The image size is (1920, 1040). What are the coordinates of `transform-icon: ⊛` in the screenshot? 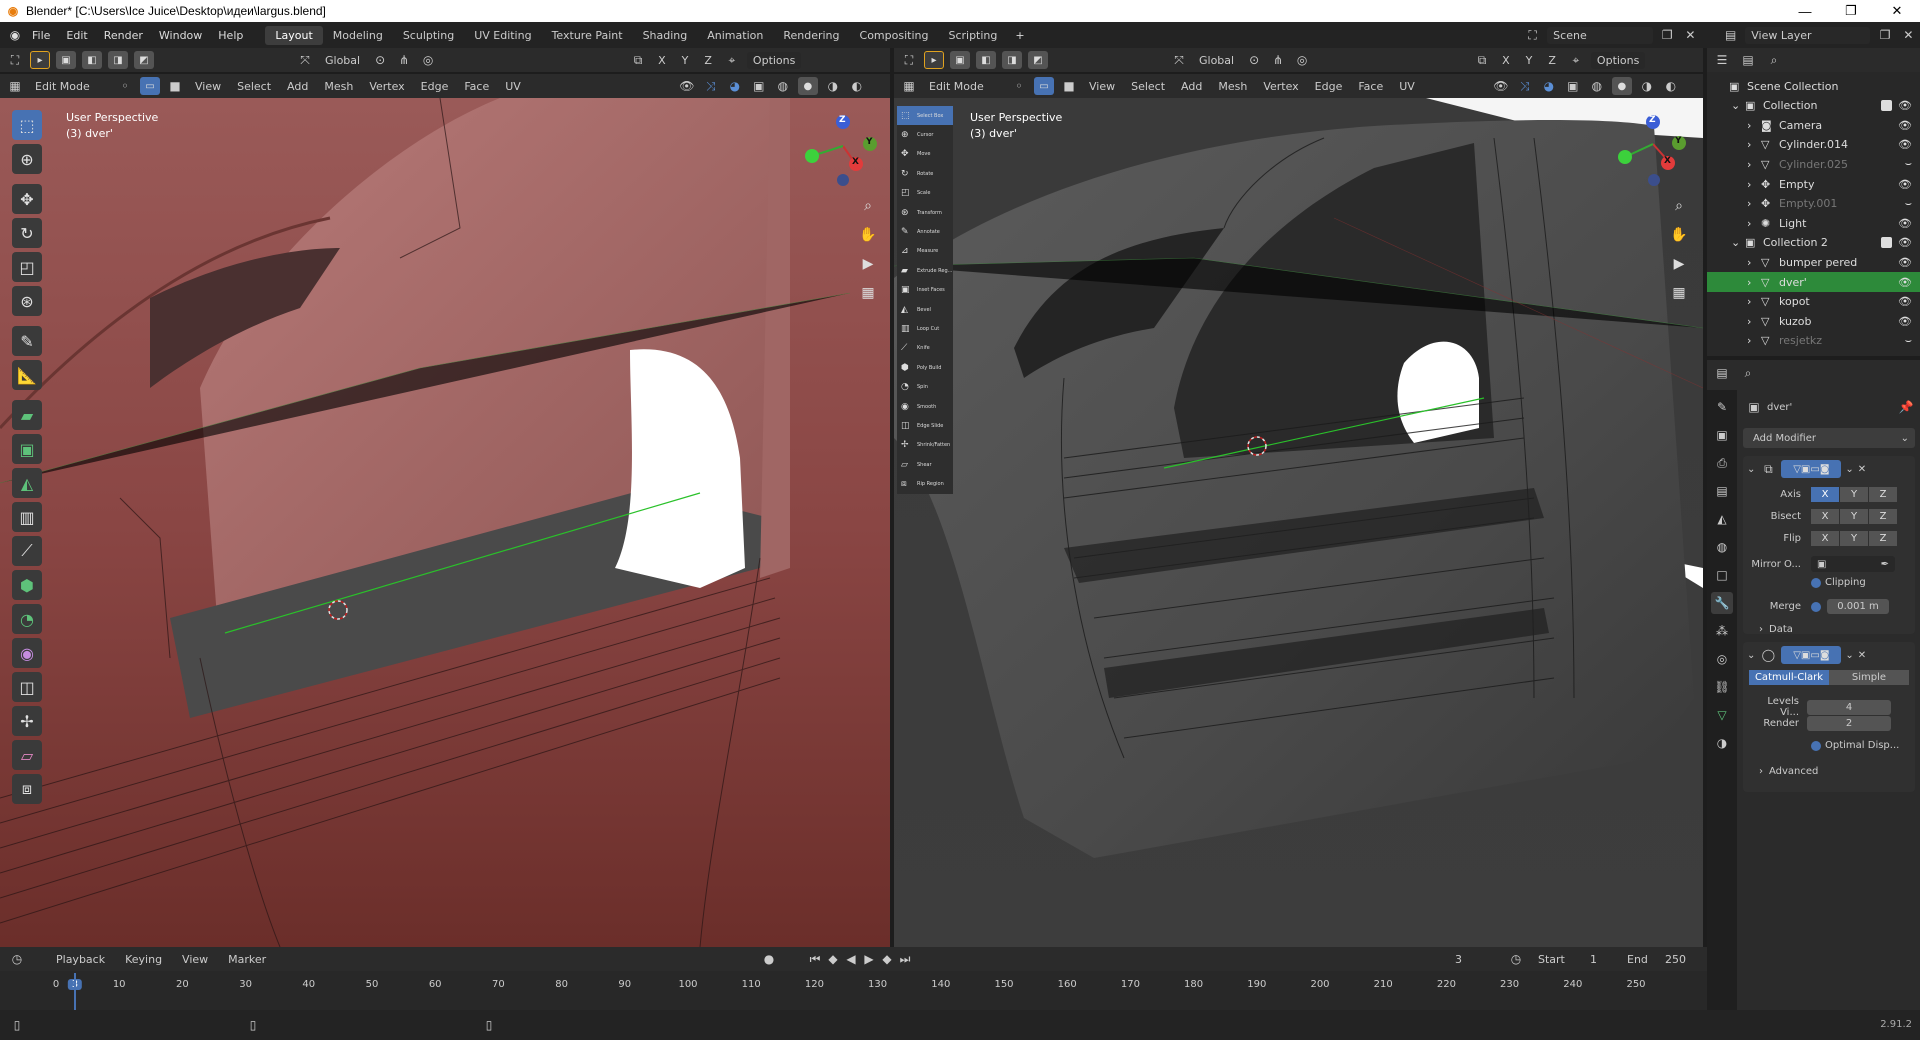 It's located at (27, 301).